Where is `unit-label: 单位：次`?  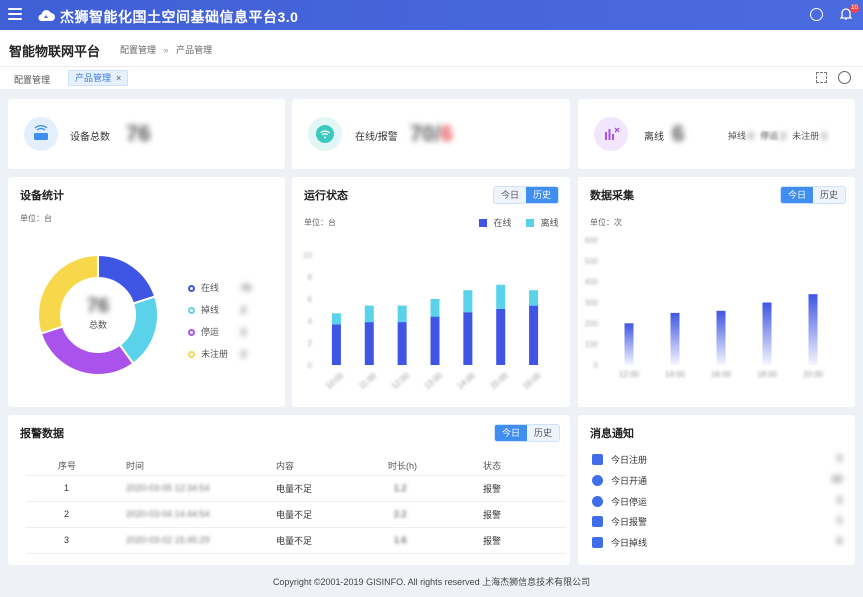
unit-label: 单位：次 is located at coordinates (606, 222).